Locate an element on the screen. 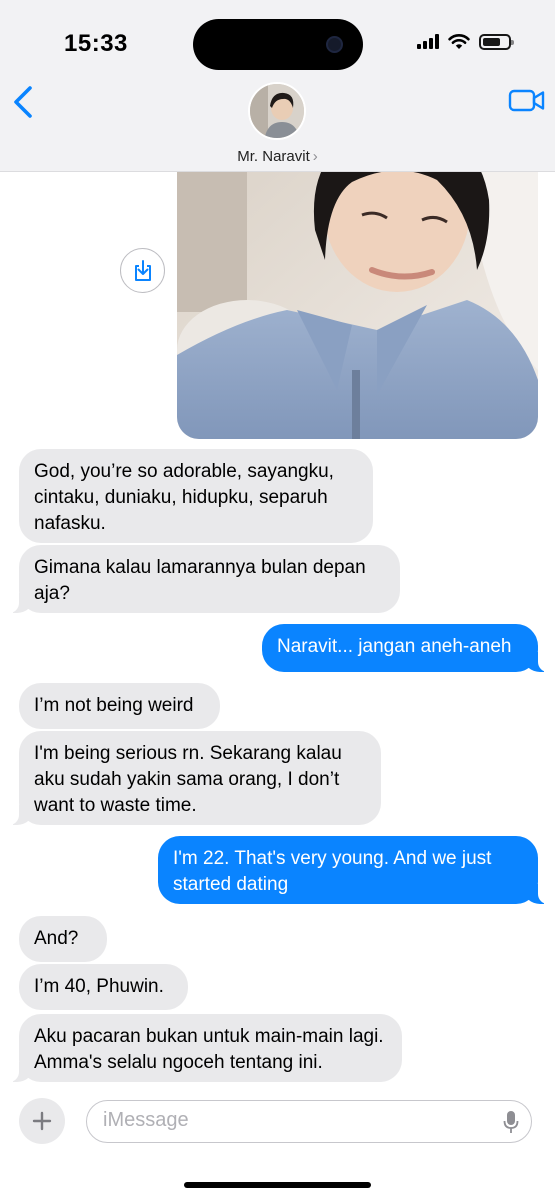 Image resolution: width=555 pixels, height=1200 pixels. message-text: Gimana kalau lamarannya bulan depan aja? is located at coordinates (200, 580).